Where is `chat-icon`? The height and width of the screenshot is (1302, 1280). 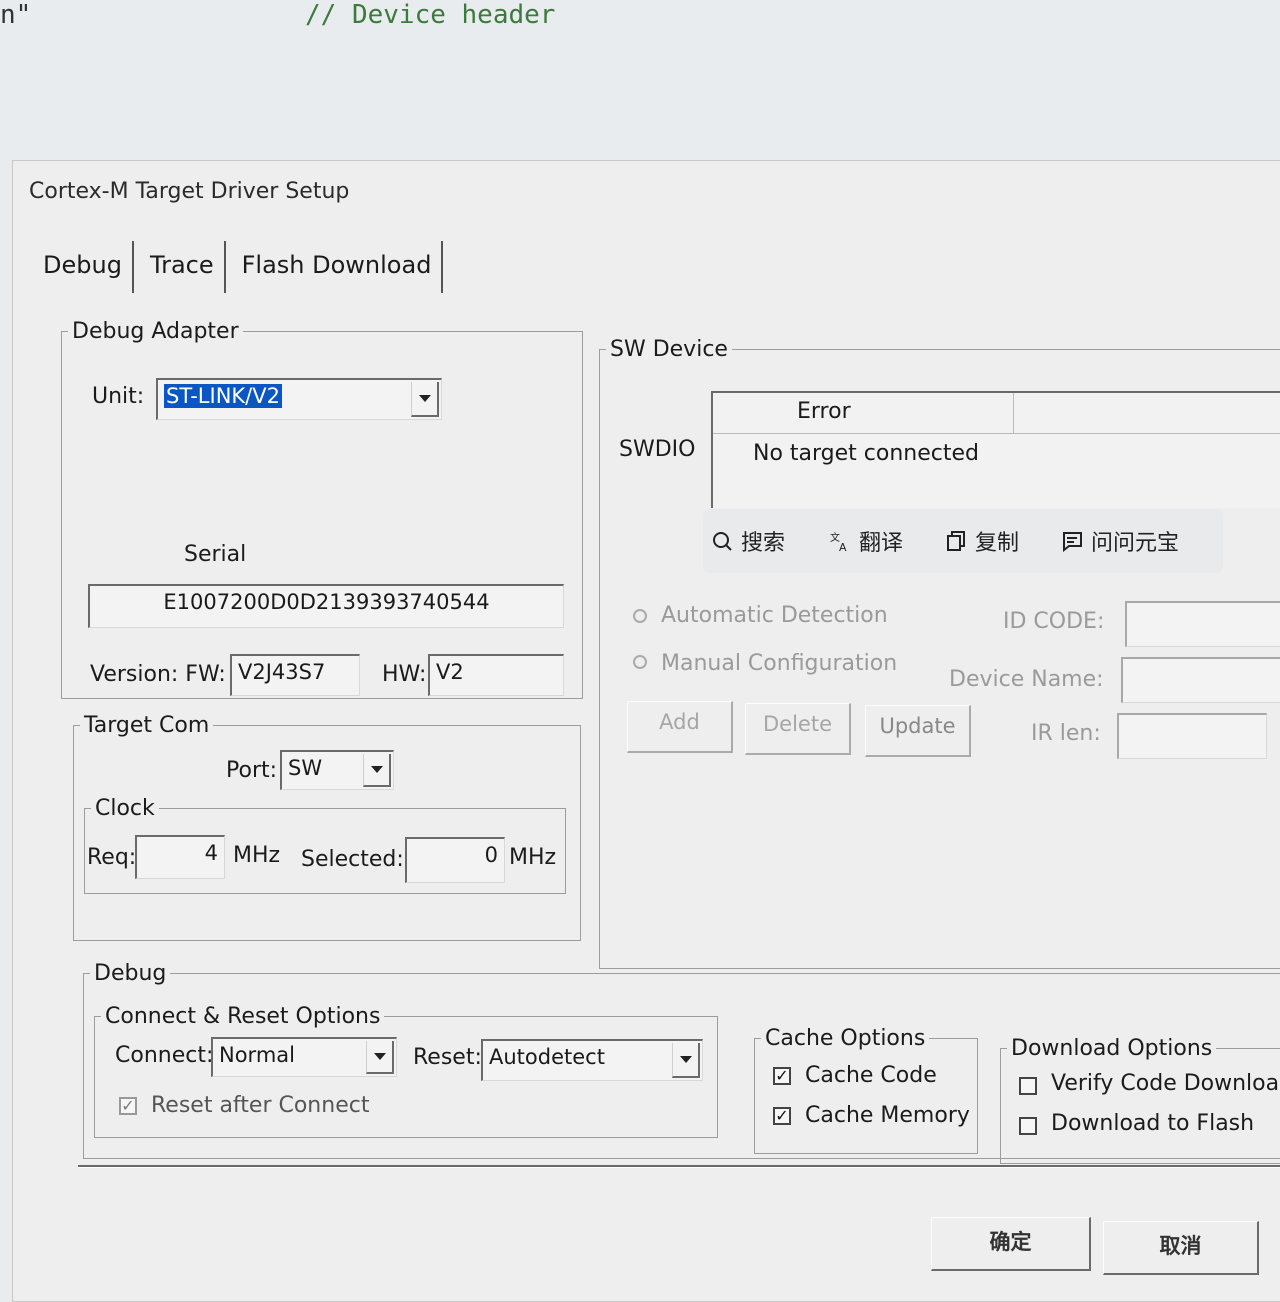
chat-icon is located at coordinates (1072, 542).